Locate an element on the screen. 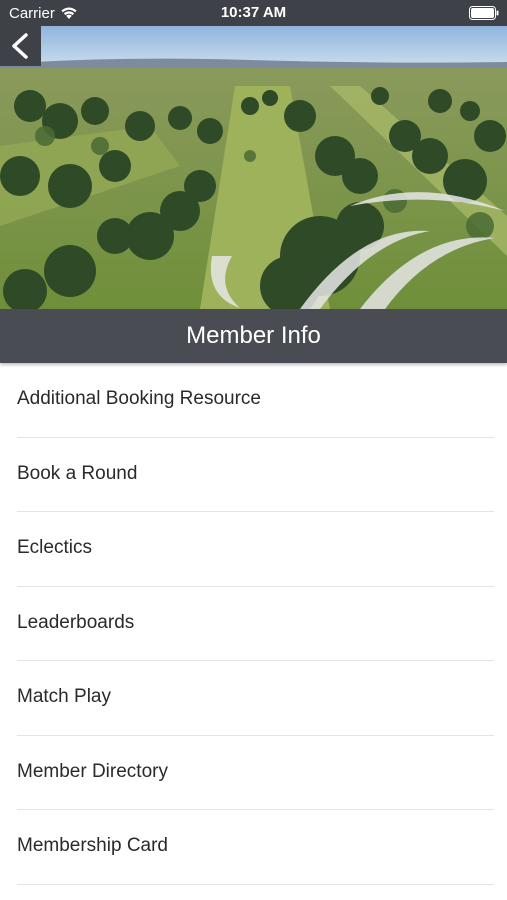 The height and width of the screenshot is (900, 507). menu-item-label: Membership Card is located at coordinates (92, 845).